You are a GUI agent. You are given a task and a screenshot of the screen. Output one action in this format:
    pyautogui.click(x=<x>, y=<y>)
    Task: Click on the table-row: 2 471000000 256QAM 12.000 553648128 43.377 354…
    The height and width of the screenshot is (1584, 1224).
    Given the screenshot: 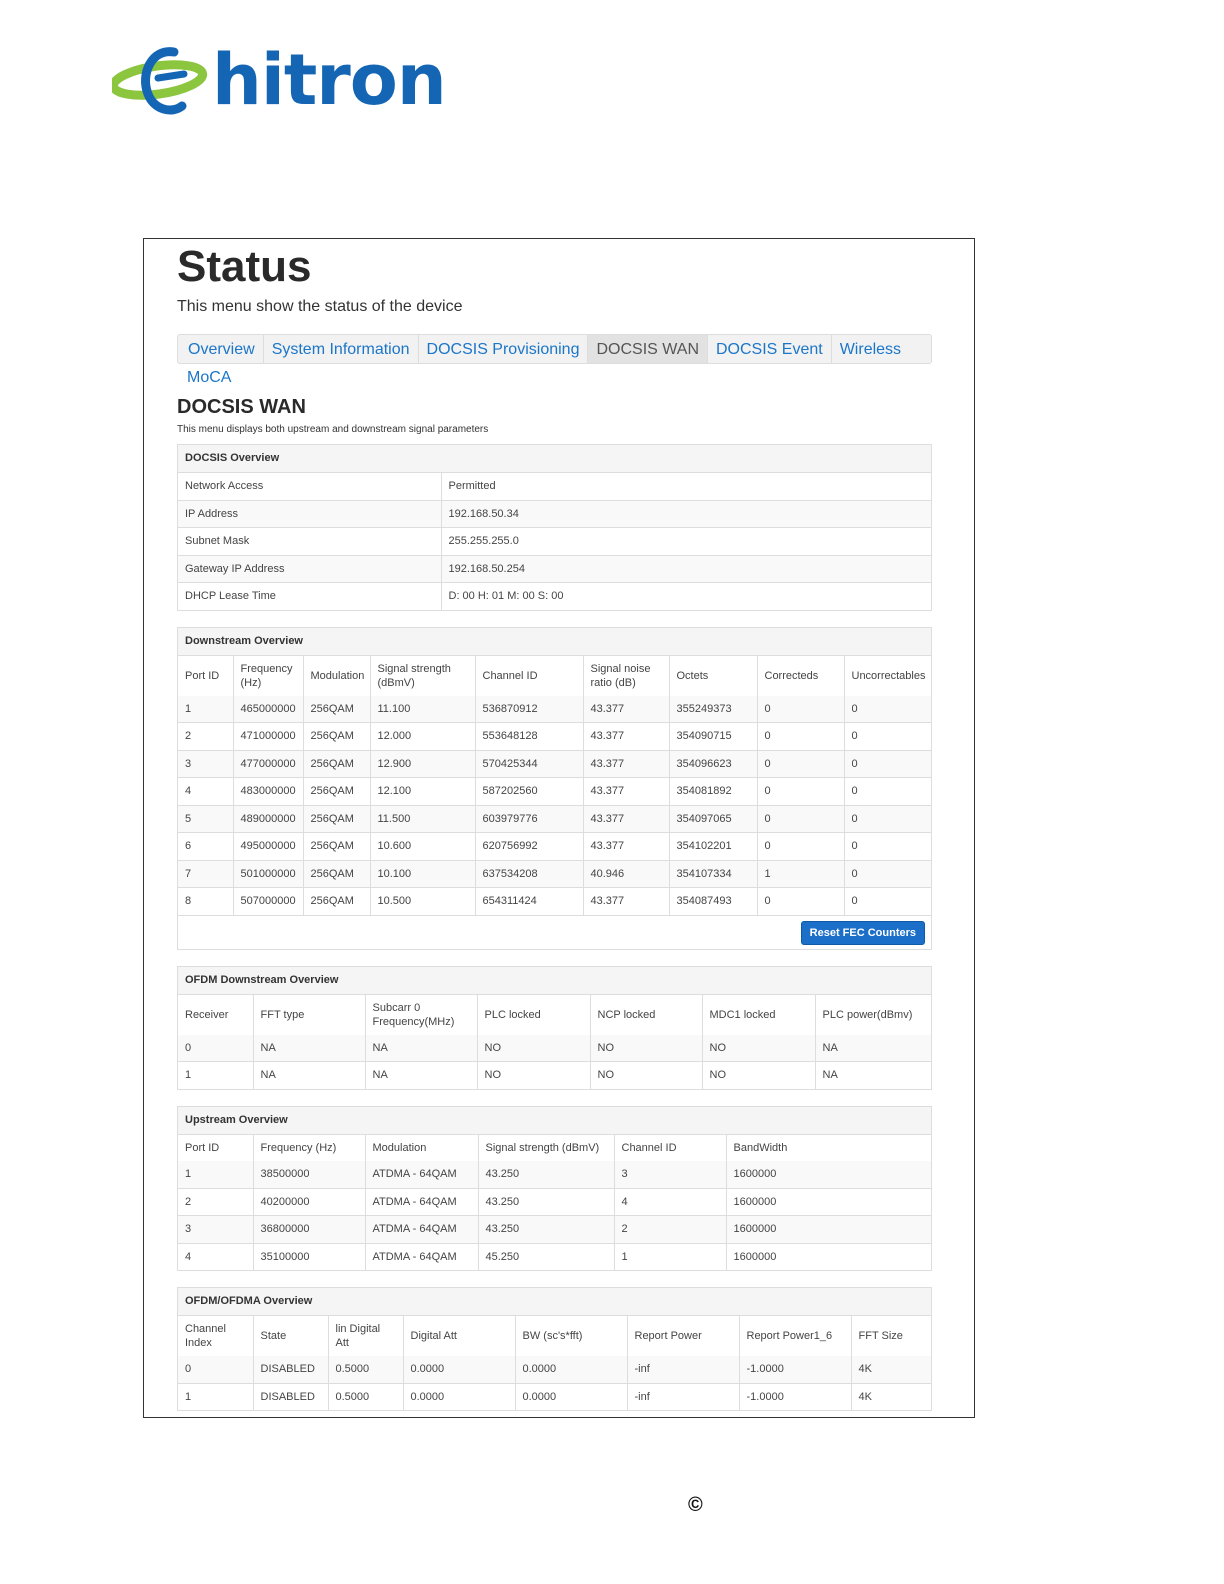 What is the action you would take?
    pyautogui.click(x=554, y=736)
    